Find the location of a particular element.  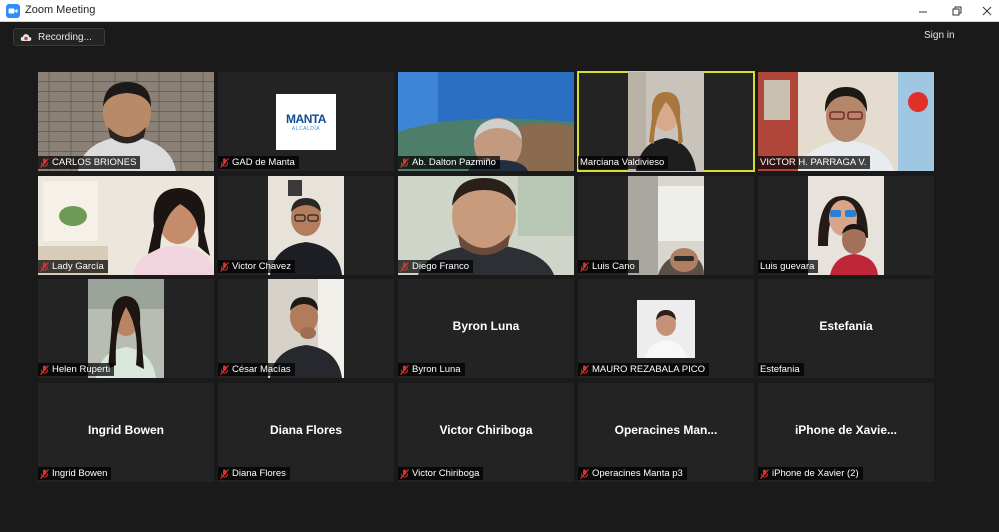

participant-name-tag: Victor Chiriboga is located at coordinates (441, 473).